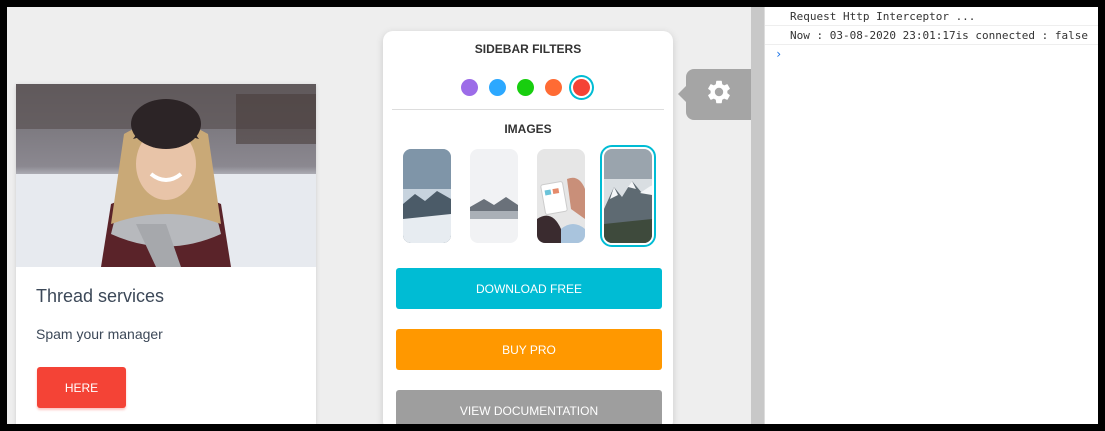 Image resolution: width=1105 pixels, height=431 pixels. I want to click on filter-color-green, so click(525, 87).